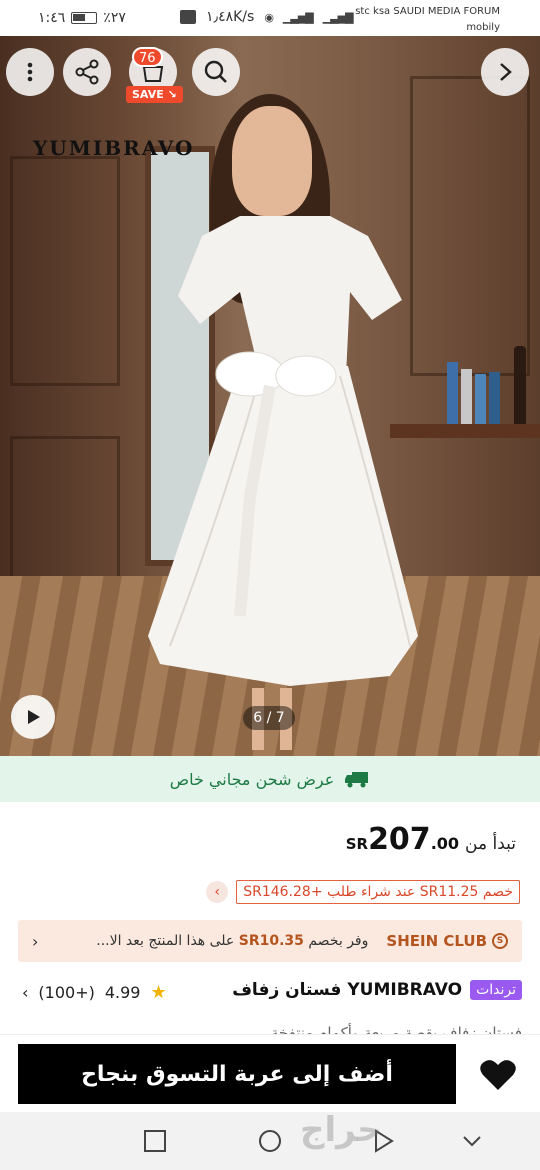 The height and width of the screenshot is (1170, 540). I want to click on price-prefix: تبدأ من, so click(490, 844).